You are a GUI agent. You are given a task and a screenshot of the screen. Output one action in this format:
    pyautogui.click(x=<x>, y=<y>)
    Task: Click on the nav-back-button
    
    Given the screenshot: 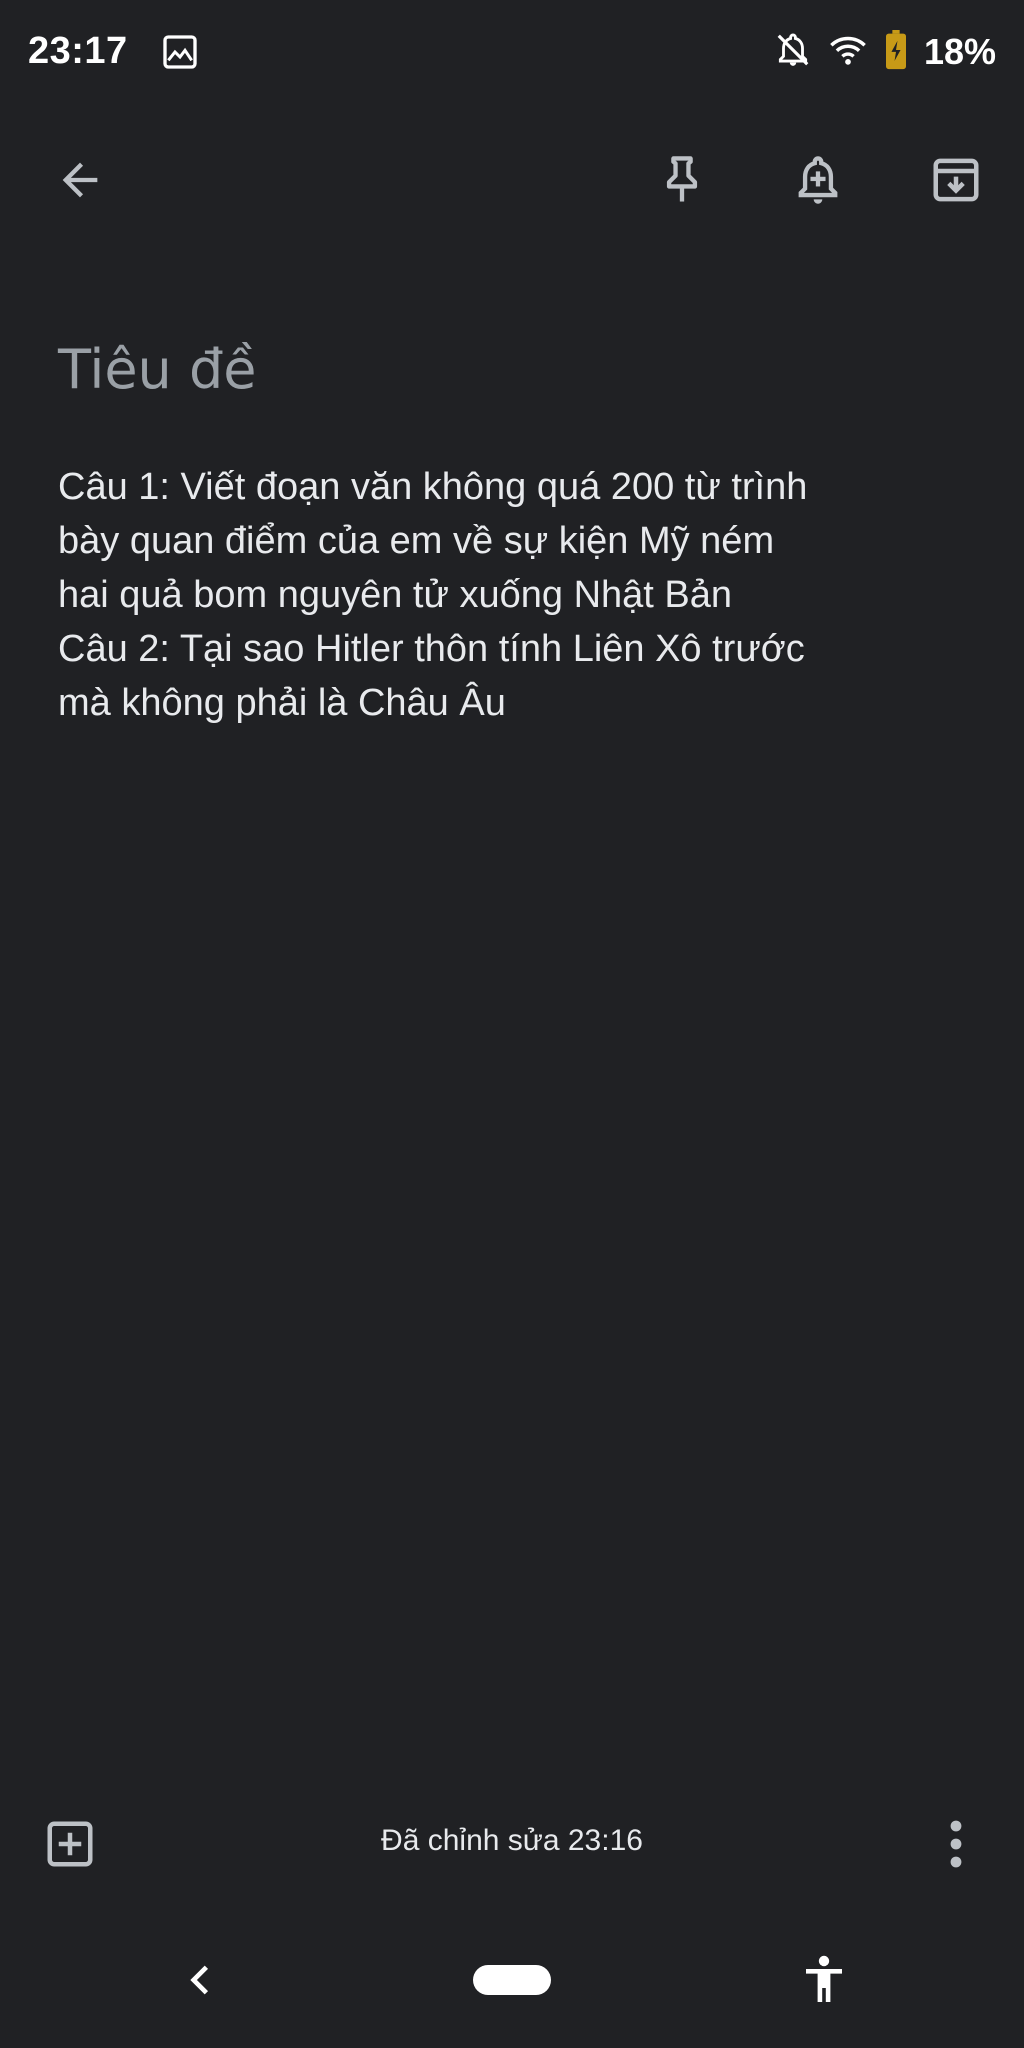 What is the action you would take?
    pyautogui.click(x=200, y=1980)
    